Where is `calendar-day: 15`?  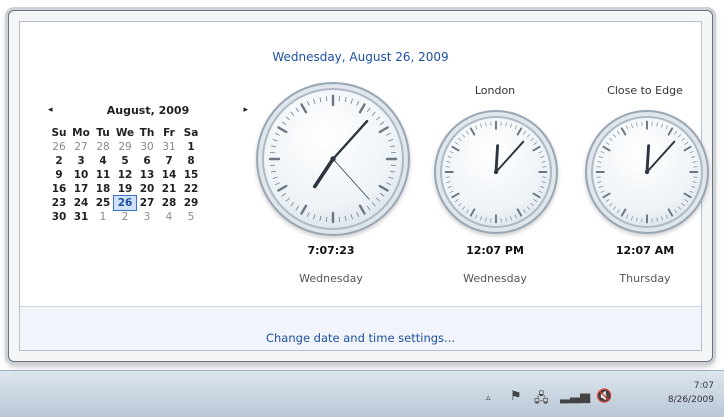 calendar-day: 15 is located at coordinates (191, 175).